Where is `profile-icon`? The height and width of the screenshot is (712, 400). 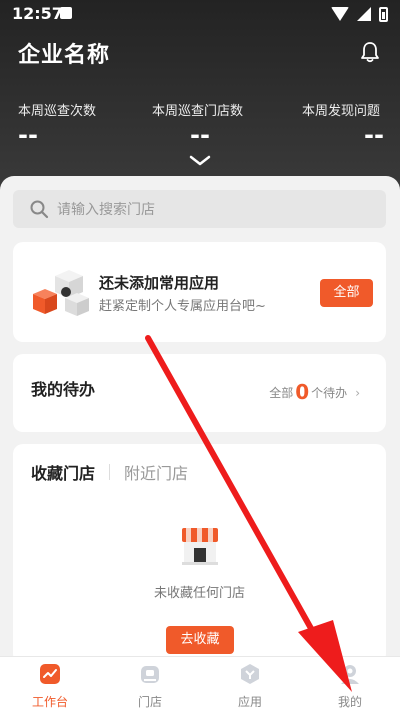 profile-icon is located at coordinates (350, 674).